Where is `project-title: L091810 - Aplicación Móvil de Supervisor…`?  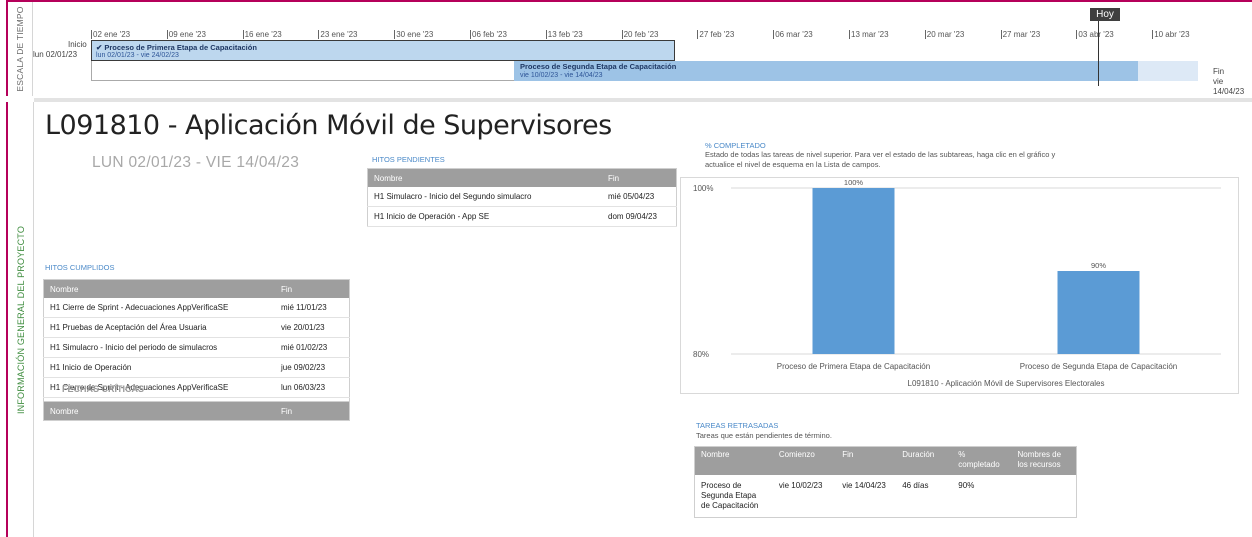
project-title: L091810 - Aplicación Móvil de Supervisor… is located at coordinates (328, 125).